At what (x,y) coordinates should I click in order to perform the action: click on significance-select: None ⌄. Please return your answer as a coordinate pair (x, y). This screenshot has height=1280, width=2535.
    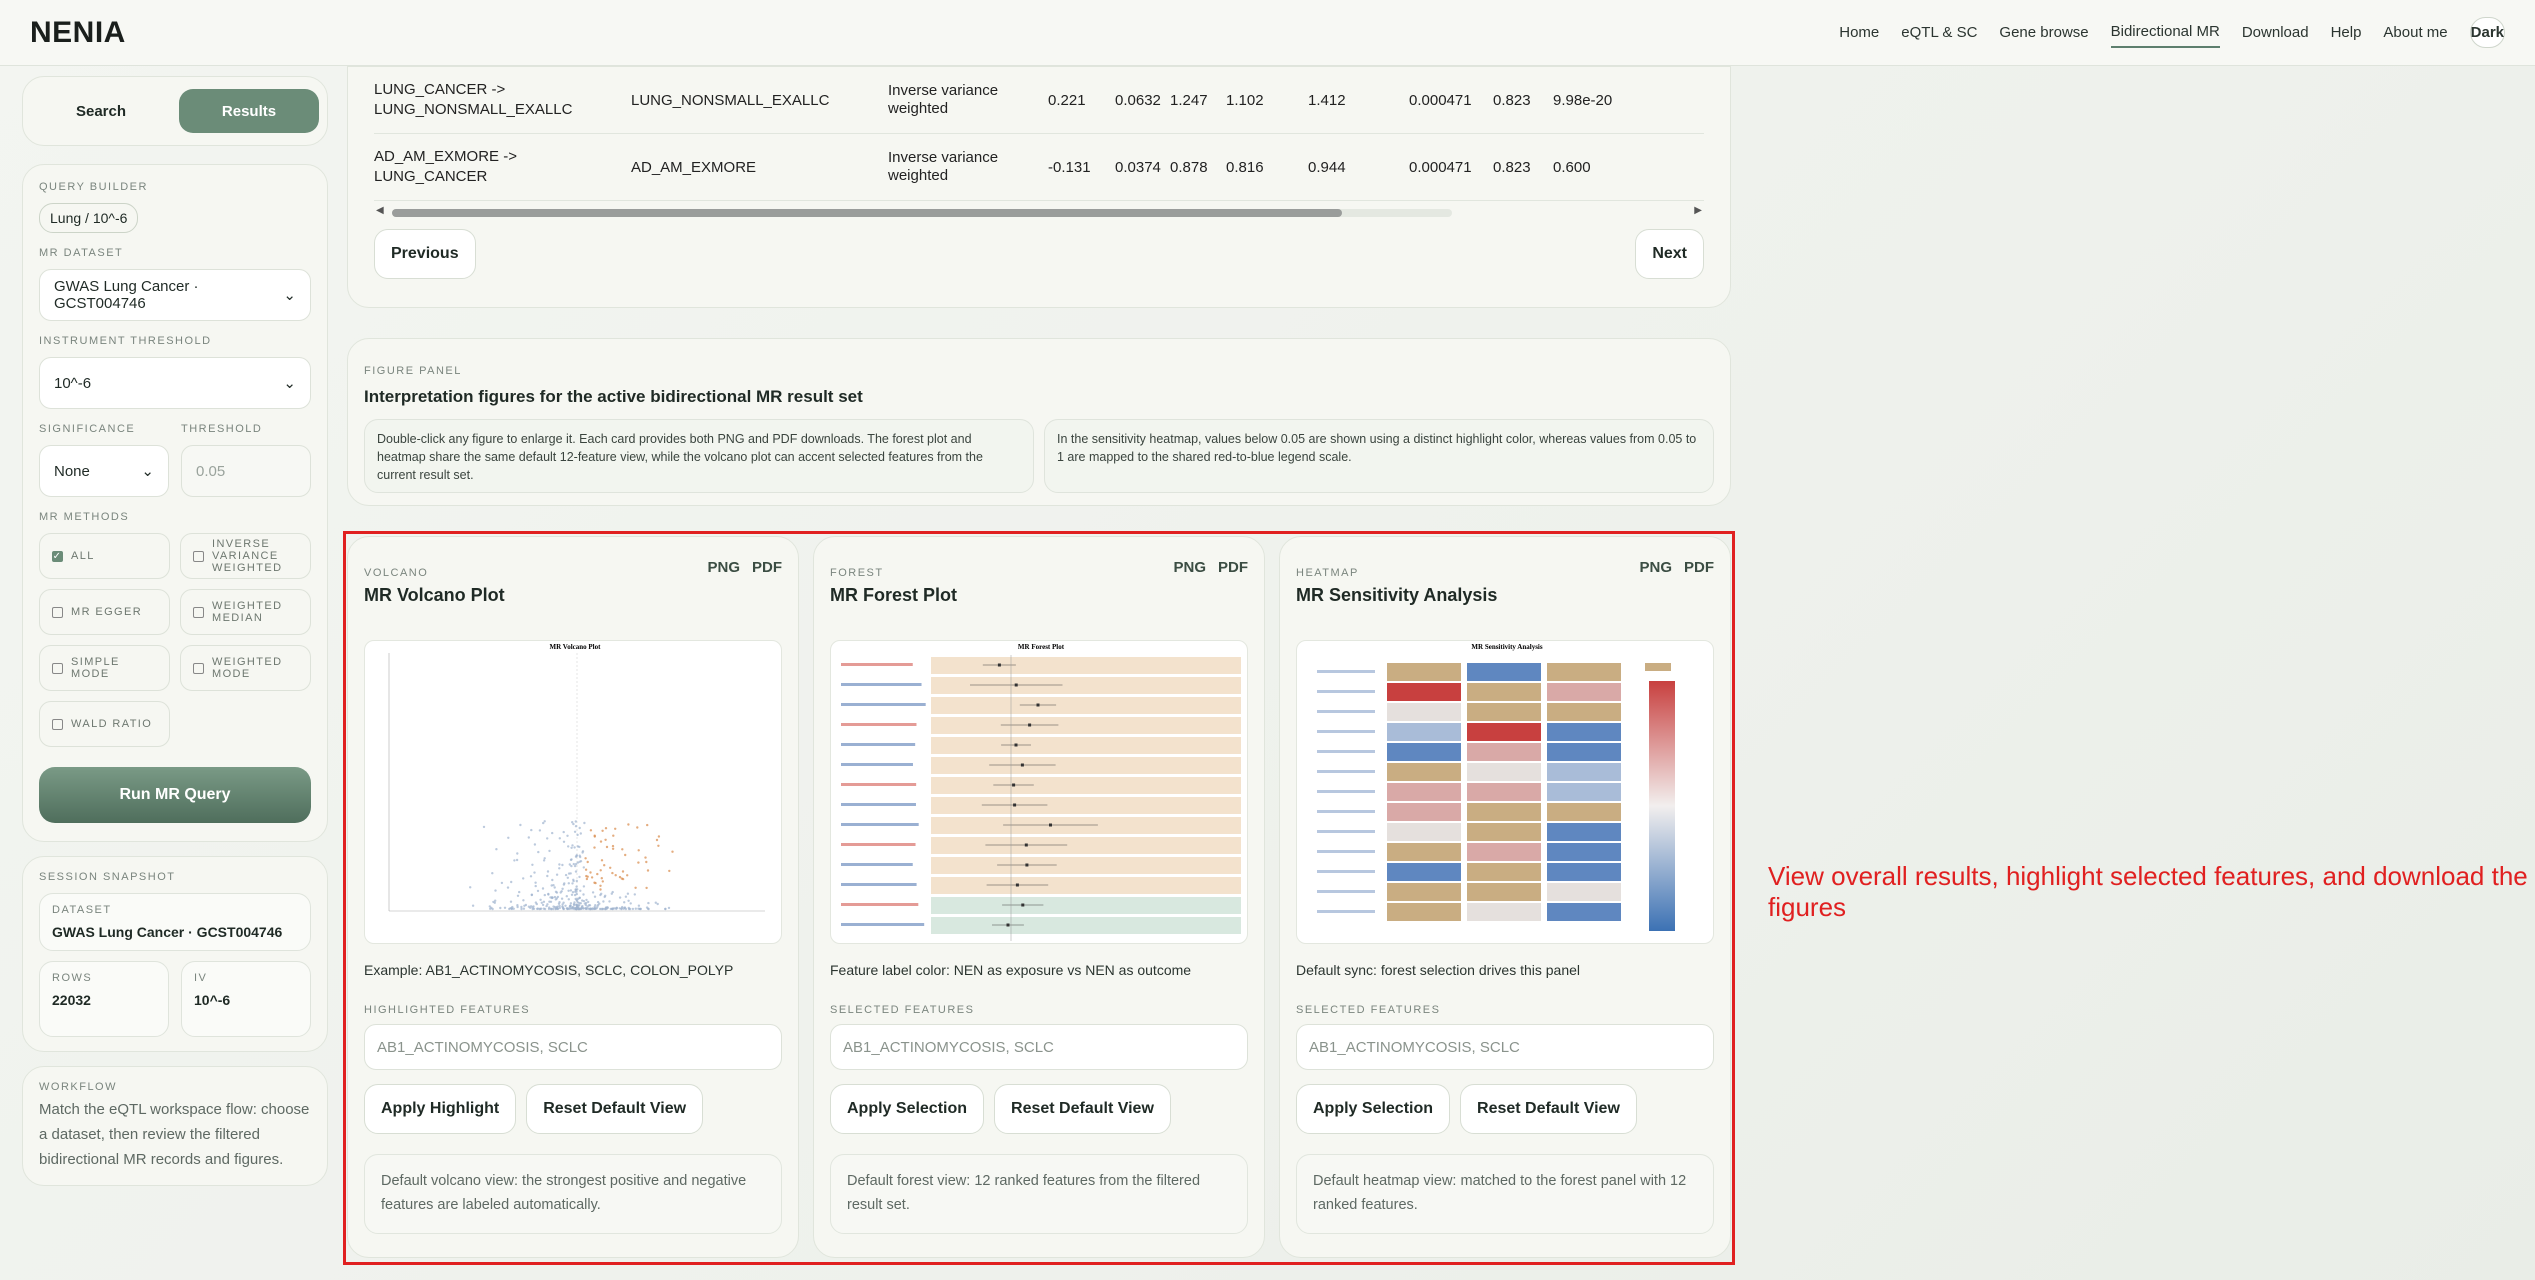
    Looking at the image, I should click on (104, 471).